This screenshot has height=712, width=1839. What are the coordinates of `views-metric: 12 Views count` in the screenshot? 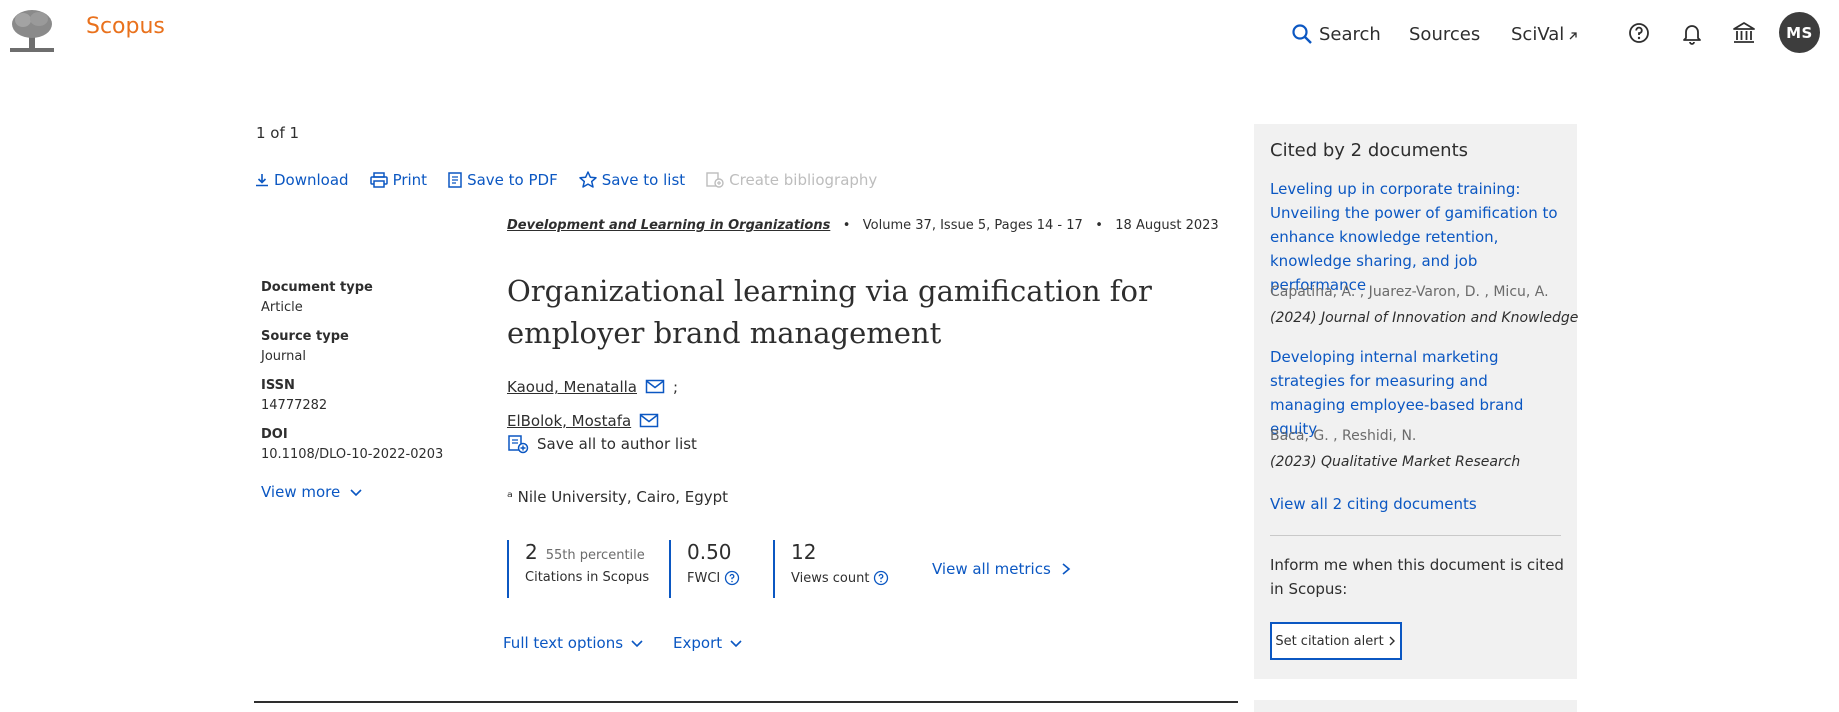 It's located at (837, 569).